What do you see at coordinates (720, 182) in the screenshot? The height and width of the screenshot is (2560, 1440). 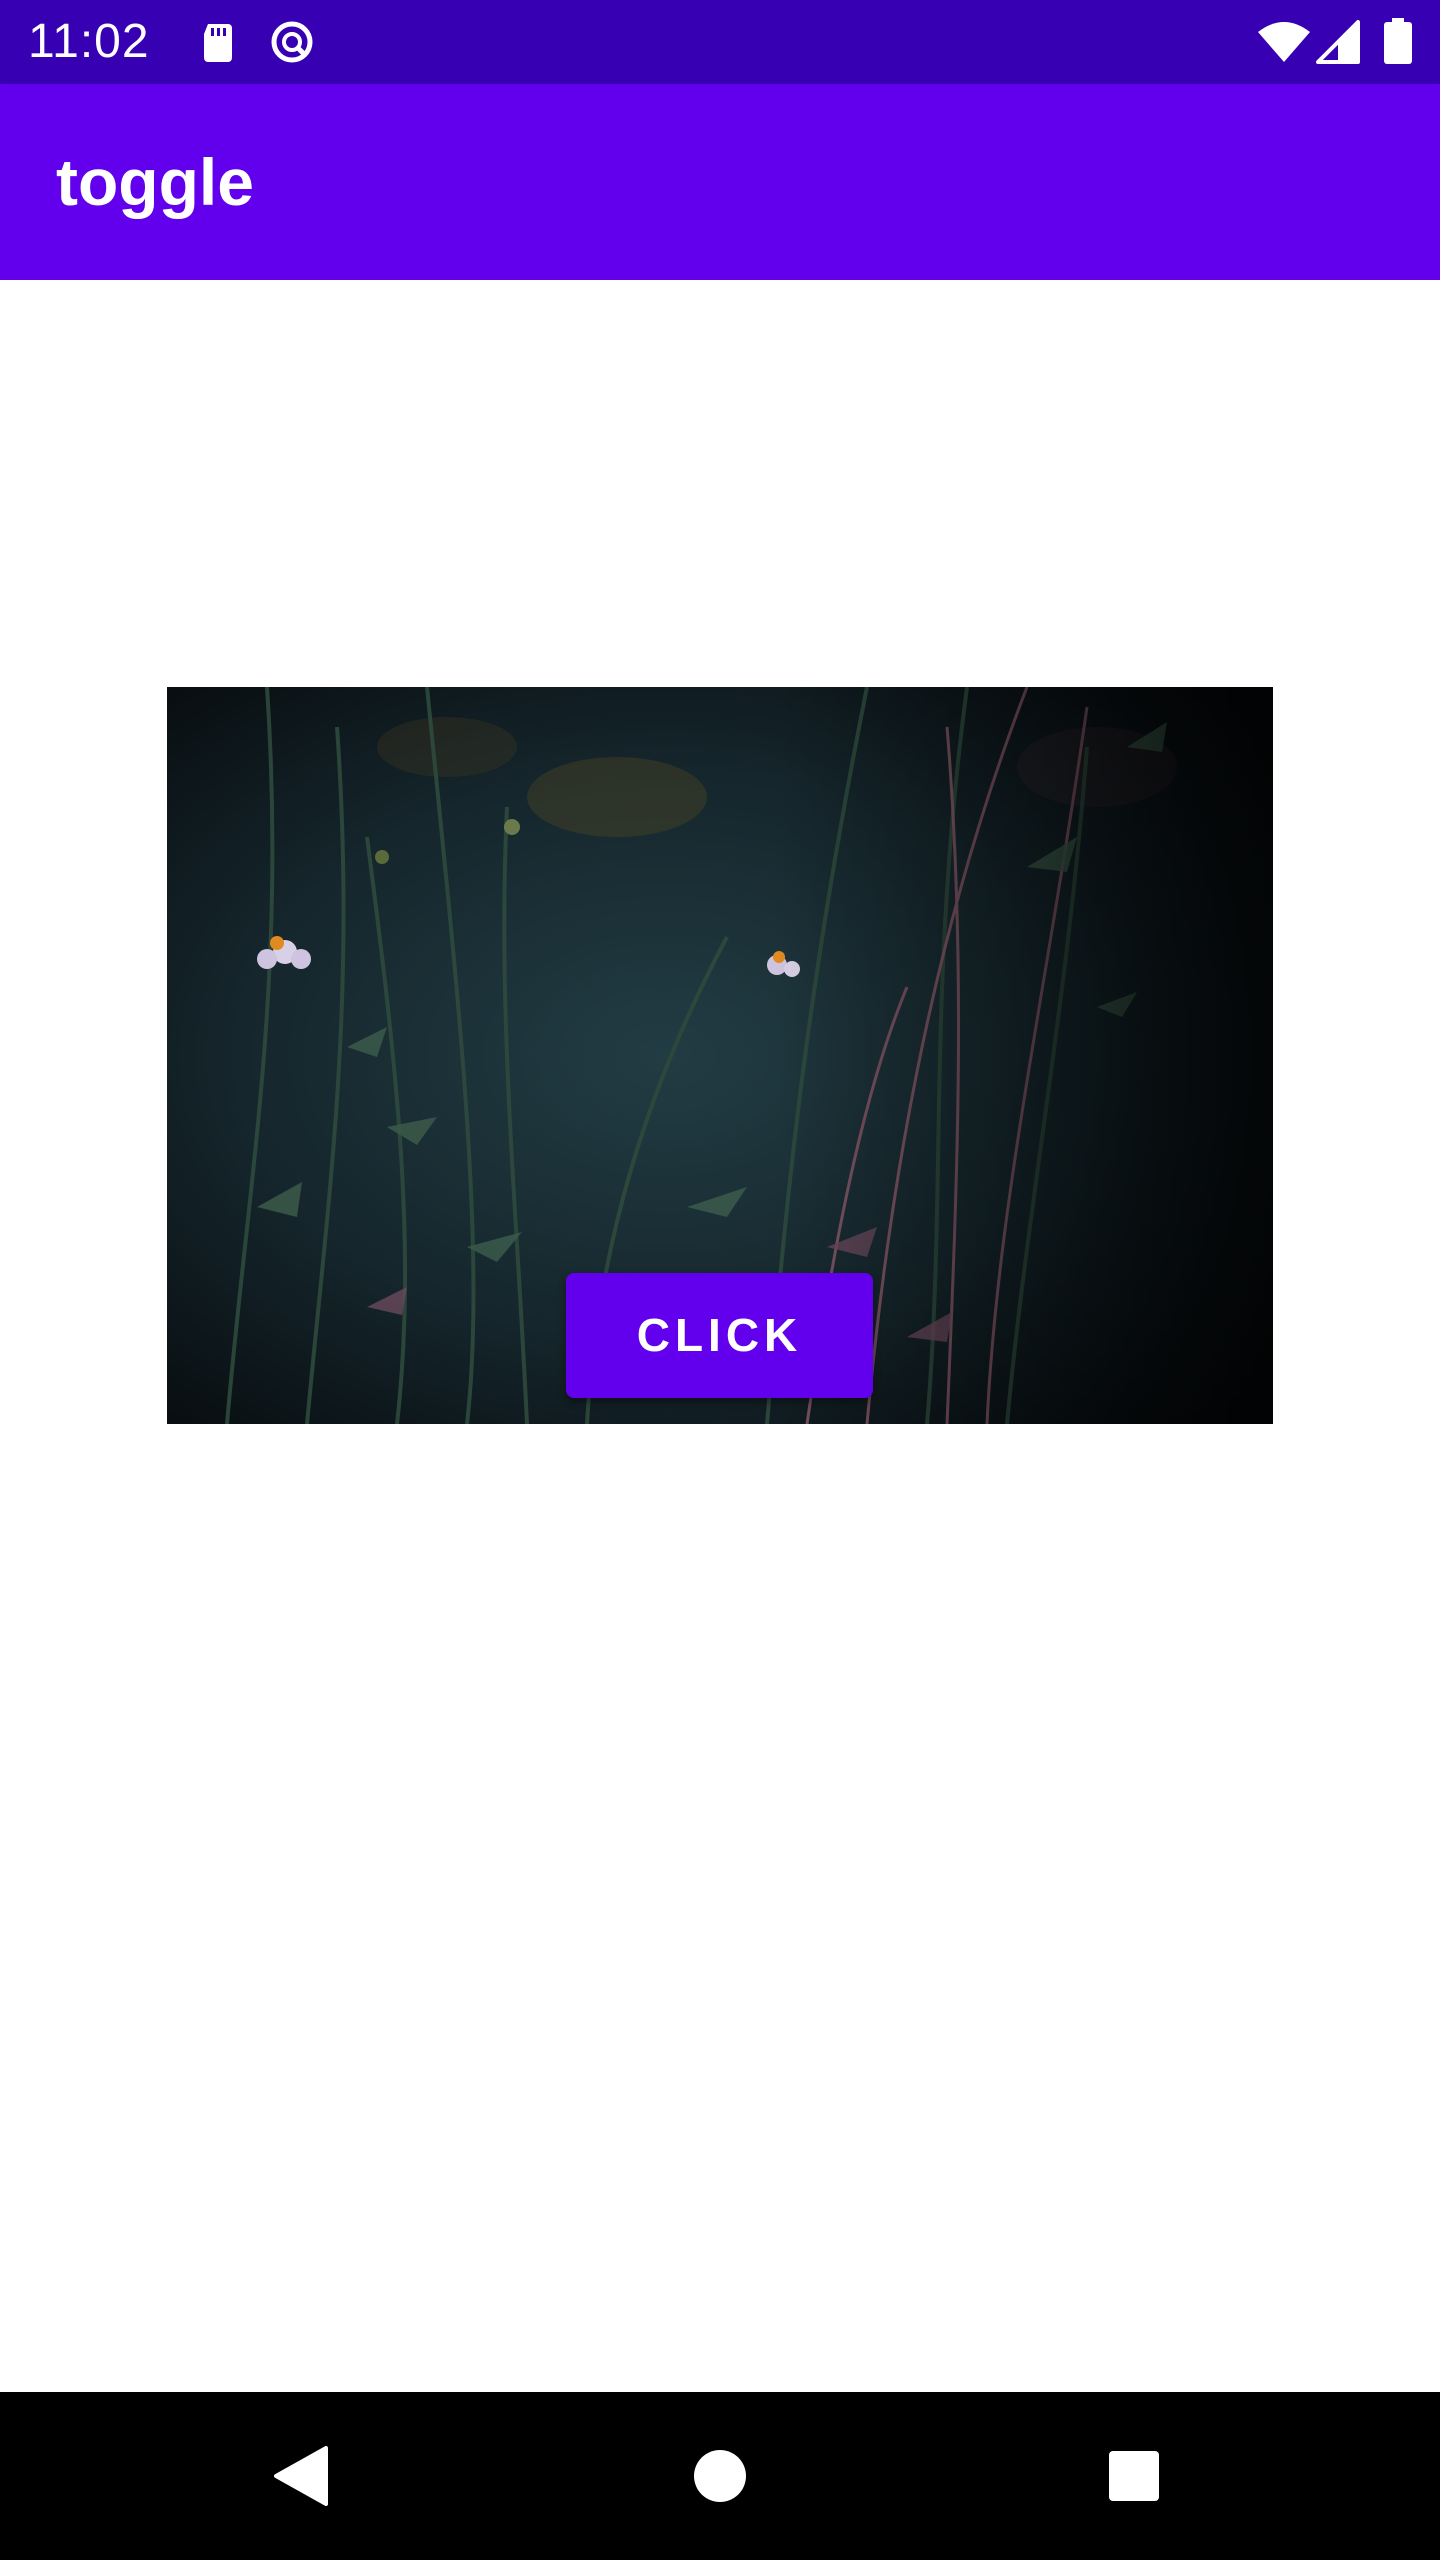 I see `app-bar: toggle` at bounding box center [720, 182].